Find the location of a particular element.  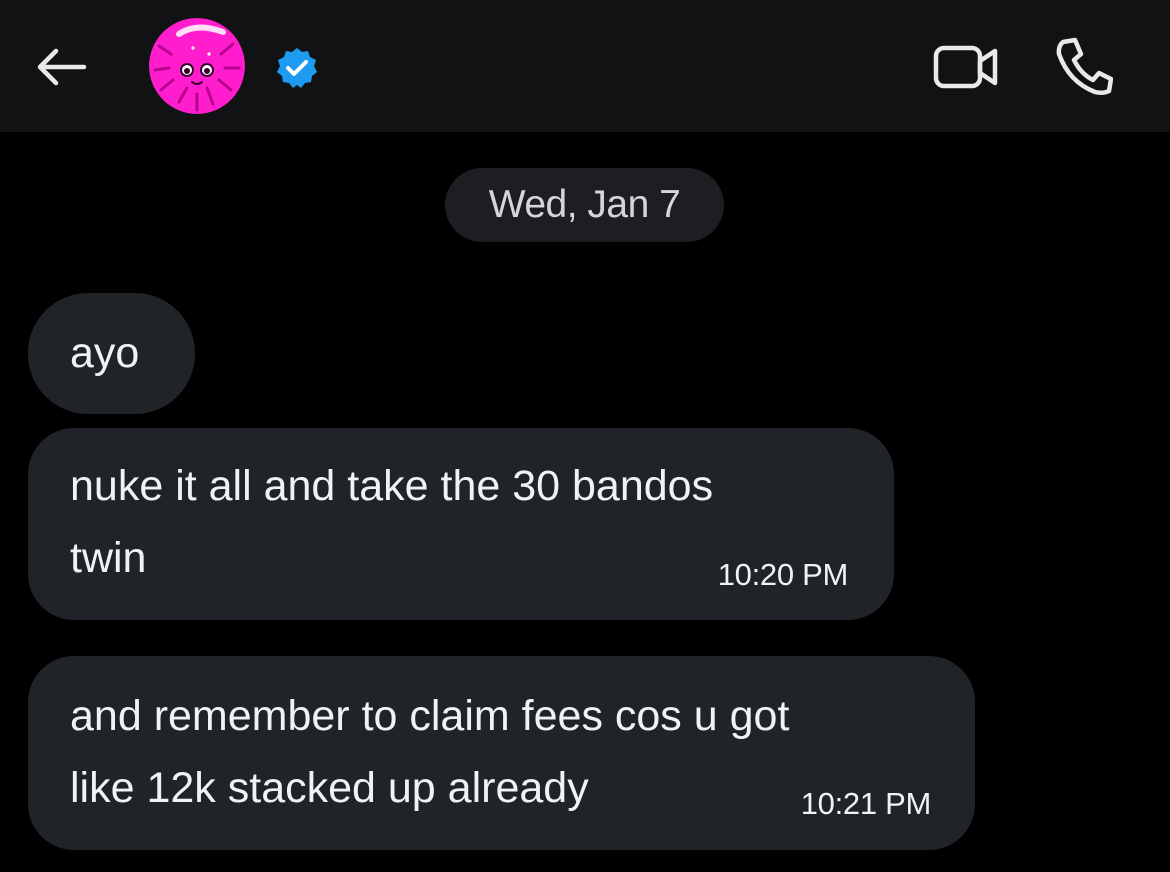

back-button is located at coordinates (61, 67).